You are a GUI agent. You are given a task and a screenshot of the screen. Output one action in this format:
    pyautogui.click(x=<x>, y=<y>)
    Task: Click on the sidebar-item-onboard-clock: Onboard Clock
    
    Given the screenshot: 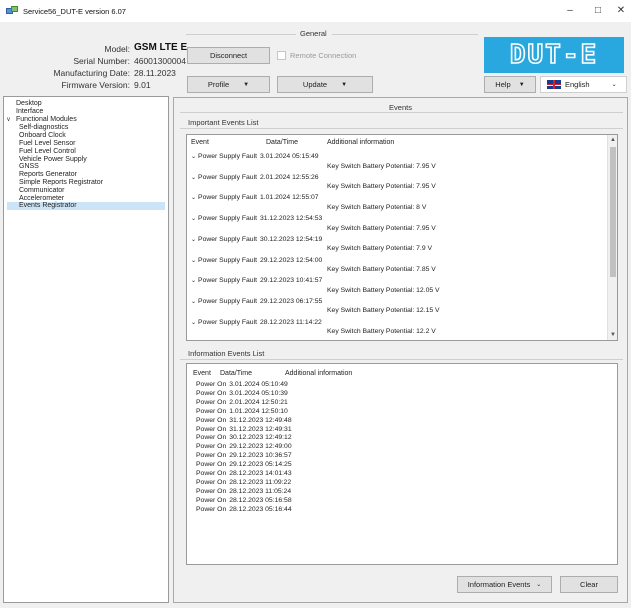 What is the action you would take?
    pyautogui.click(x=86, y=136)
    